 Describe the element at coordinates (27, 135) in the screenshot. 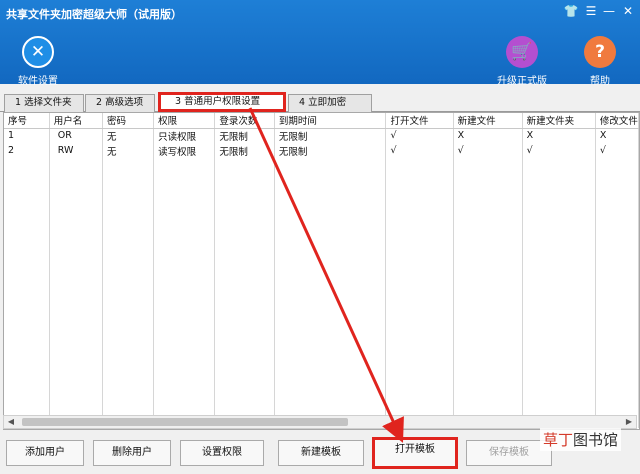

I see `table-cell: 1` at that location.